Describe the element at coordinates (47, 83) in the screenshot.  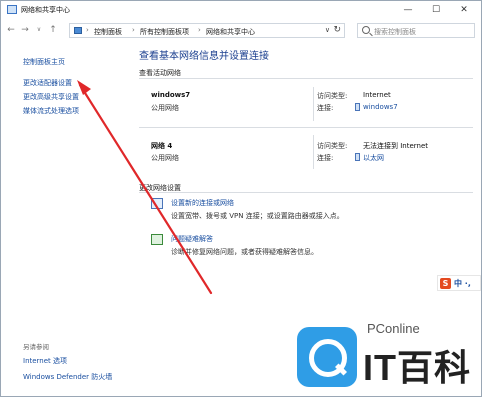
I see `sidebar-item-change-adapter: 更改适配器设置` at that location.